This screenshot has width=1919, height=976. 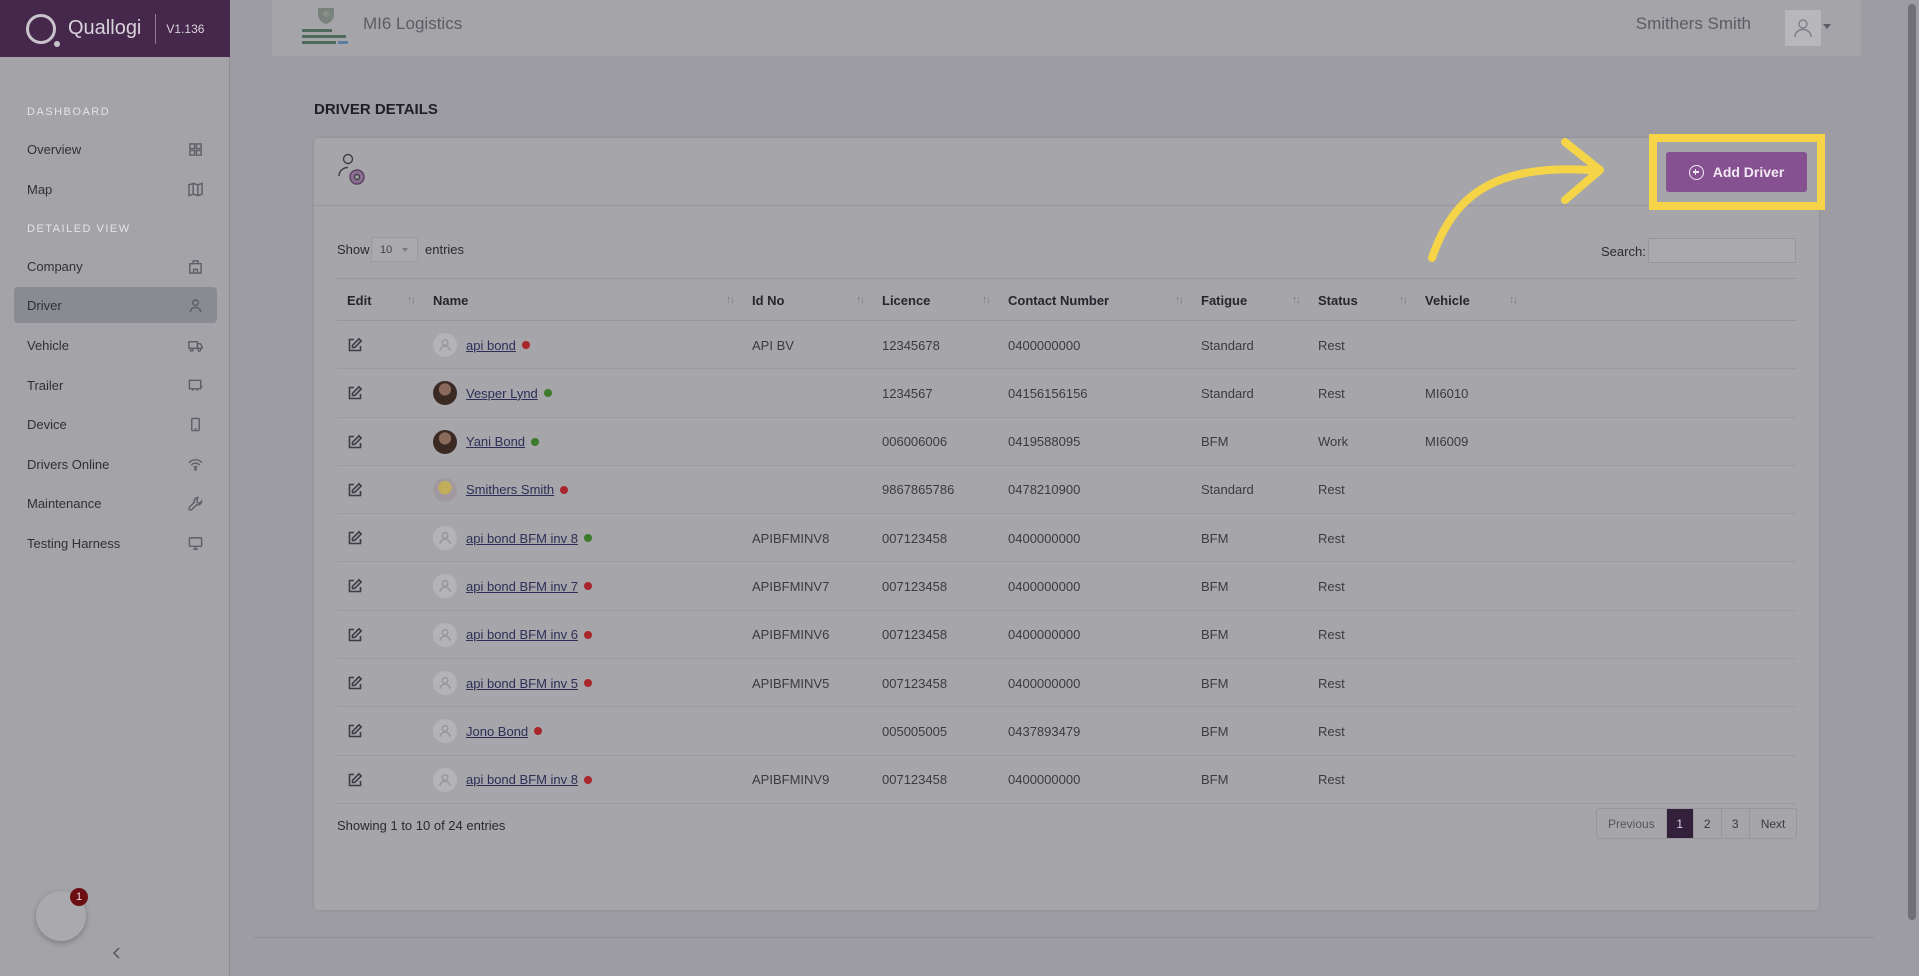 What do you see at coordinates (115, 149) in the screenshot?
I see `sidebar-item-overview: Overview` at bounding box center [115, 149].